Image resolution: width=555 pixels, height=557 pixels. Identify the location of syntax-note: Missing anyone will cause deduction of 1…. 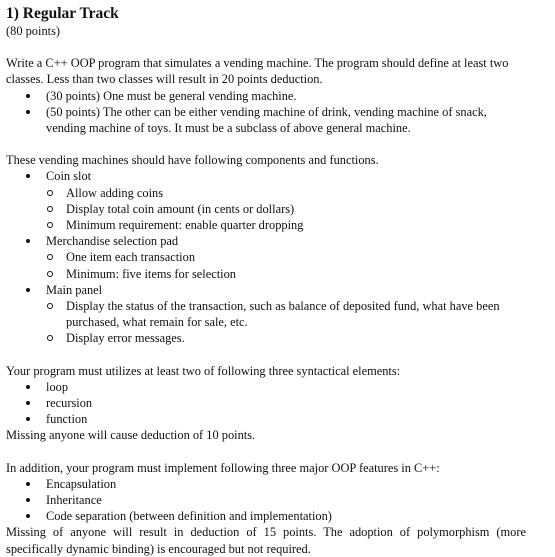
(131, 435).